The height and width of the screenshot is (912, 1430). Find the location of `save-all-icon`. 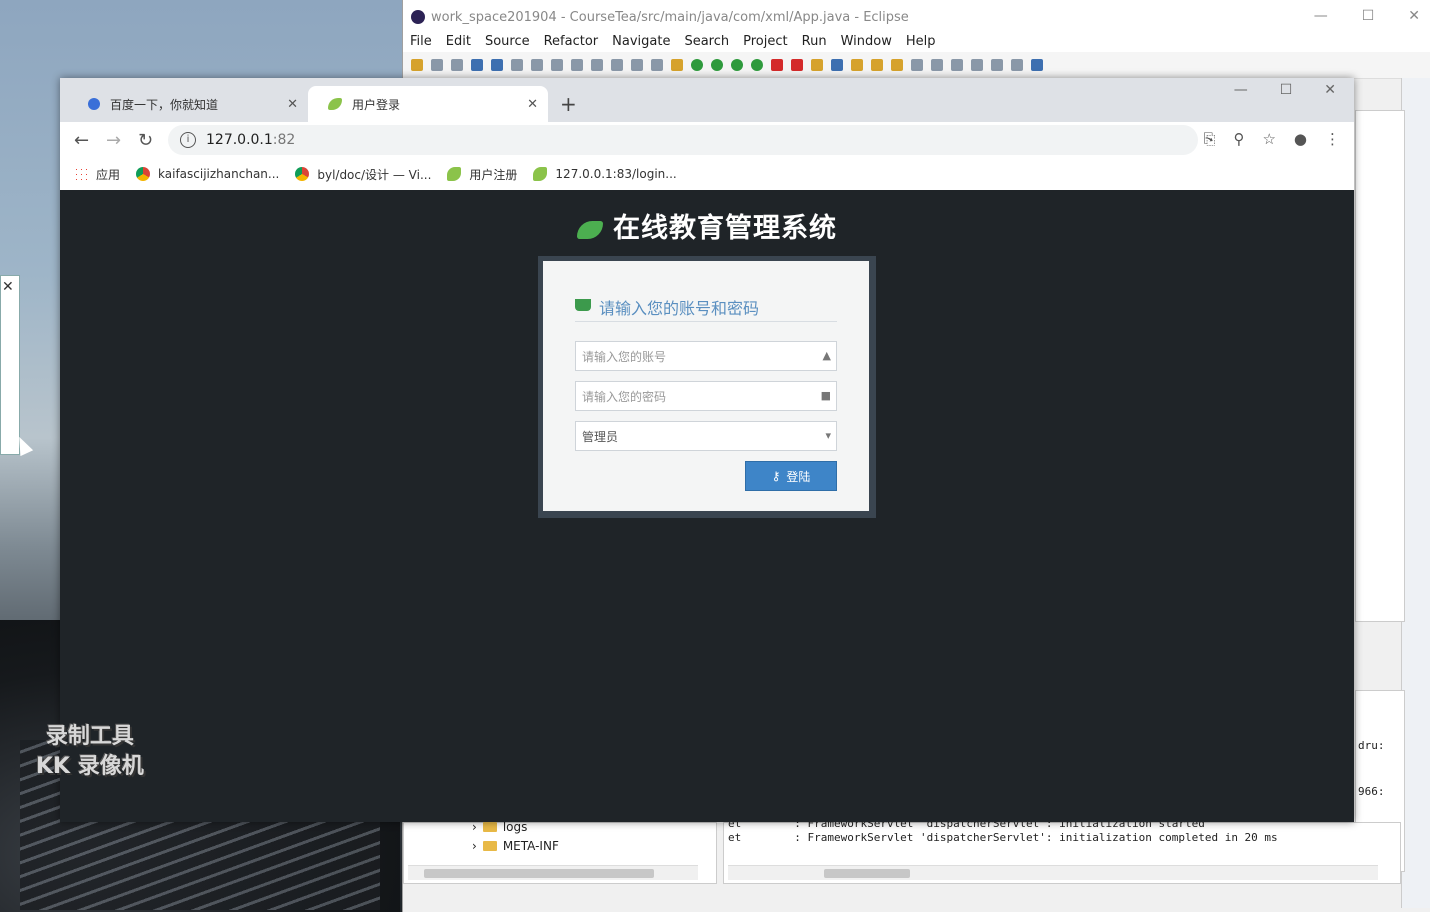

save-all-icon is located at coordinates (457, 65).